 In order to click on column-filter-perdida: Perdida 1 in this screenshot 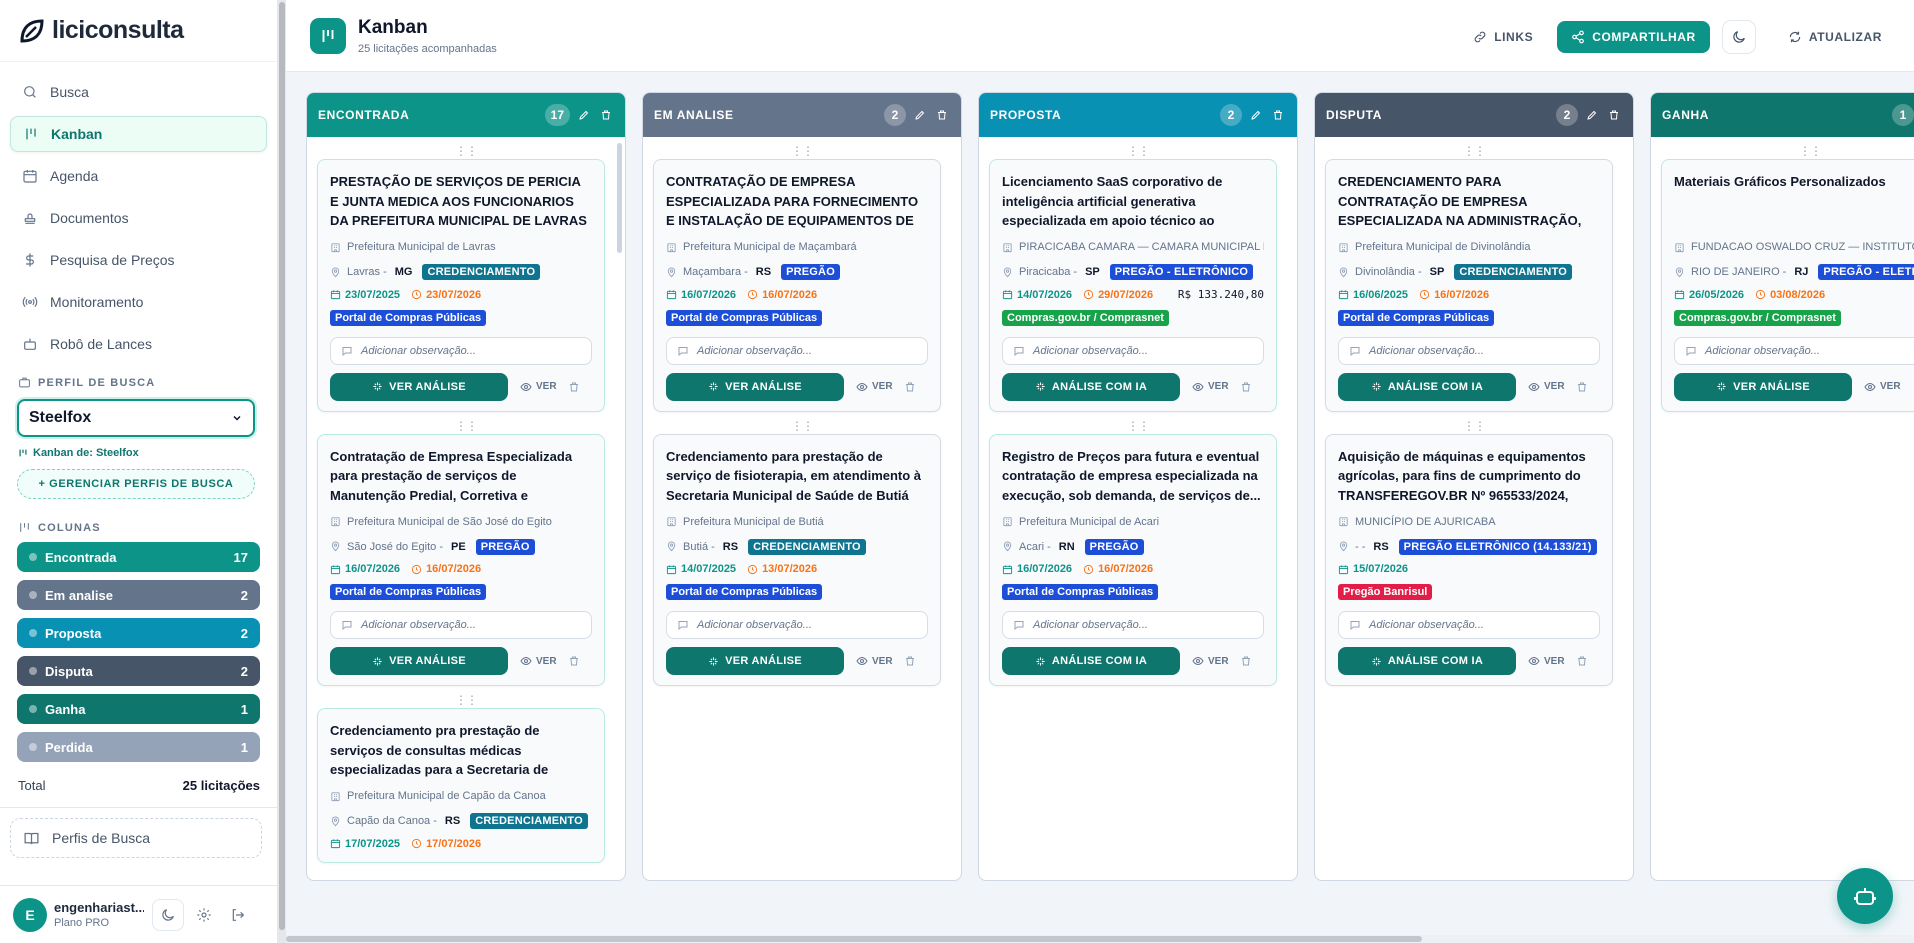, I will do `click(138, 747)`.